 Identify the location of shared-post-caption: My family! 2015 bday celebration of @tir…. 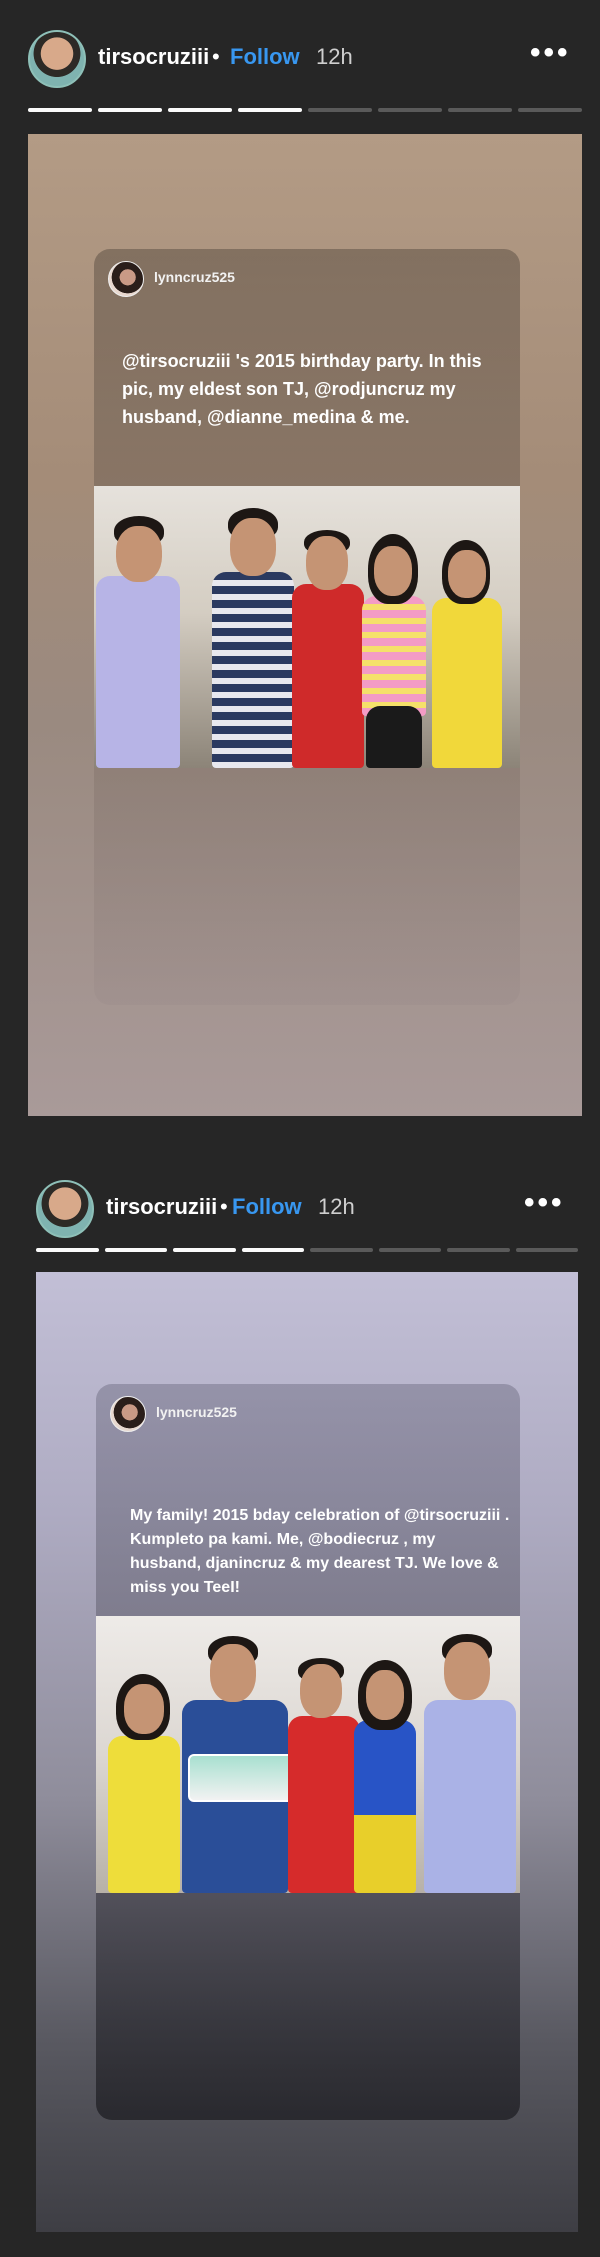
(320, 1551).